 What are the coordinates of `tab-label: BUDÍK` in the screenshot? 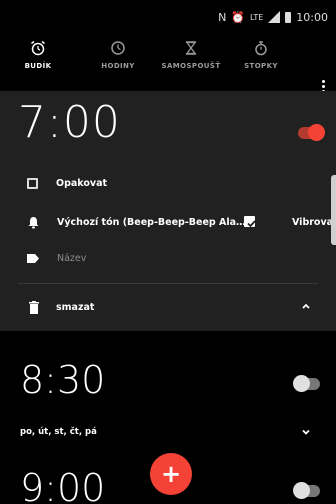 It's located at (38, 66).